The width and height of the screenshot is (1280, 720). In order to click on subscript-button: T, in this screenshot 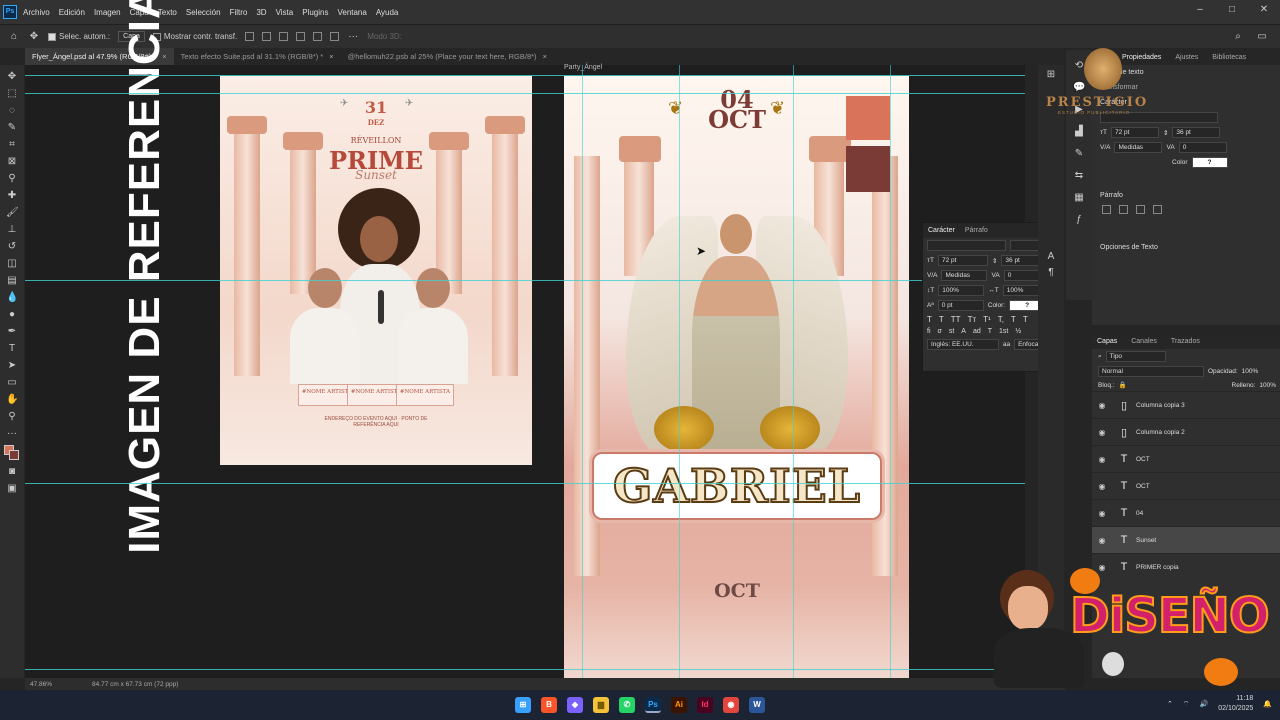, I will do `click(1001, 319)`.